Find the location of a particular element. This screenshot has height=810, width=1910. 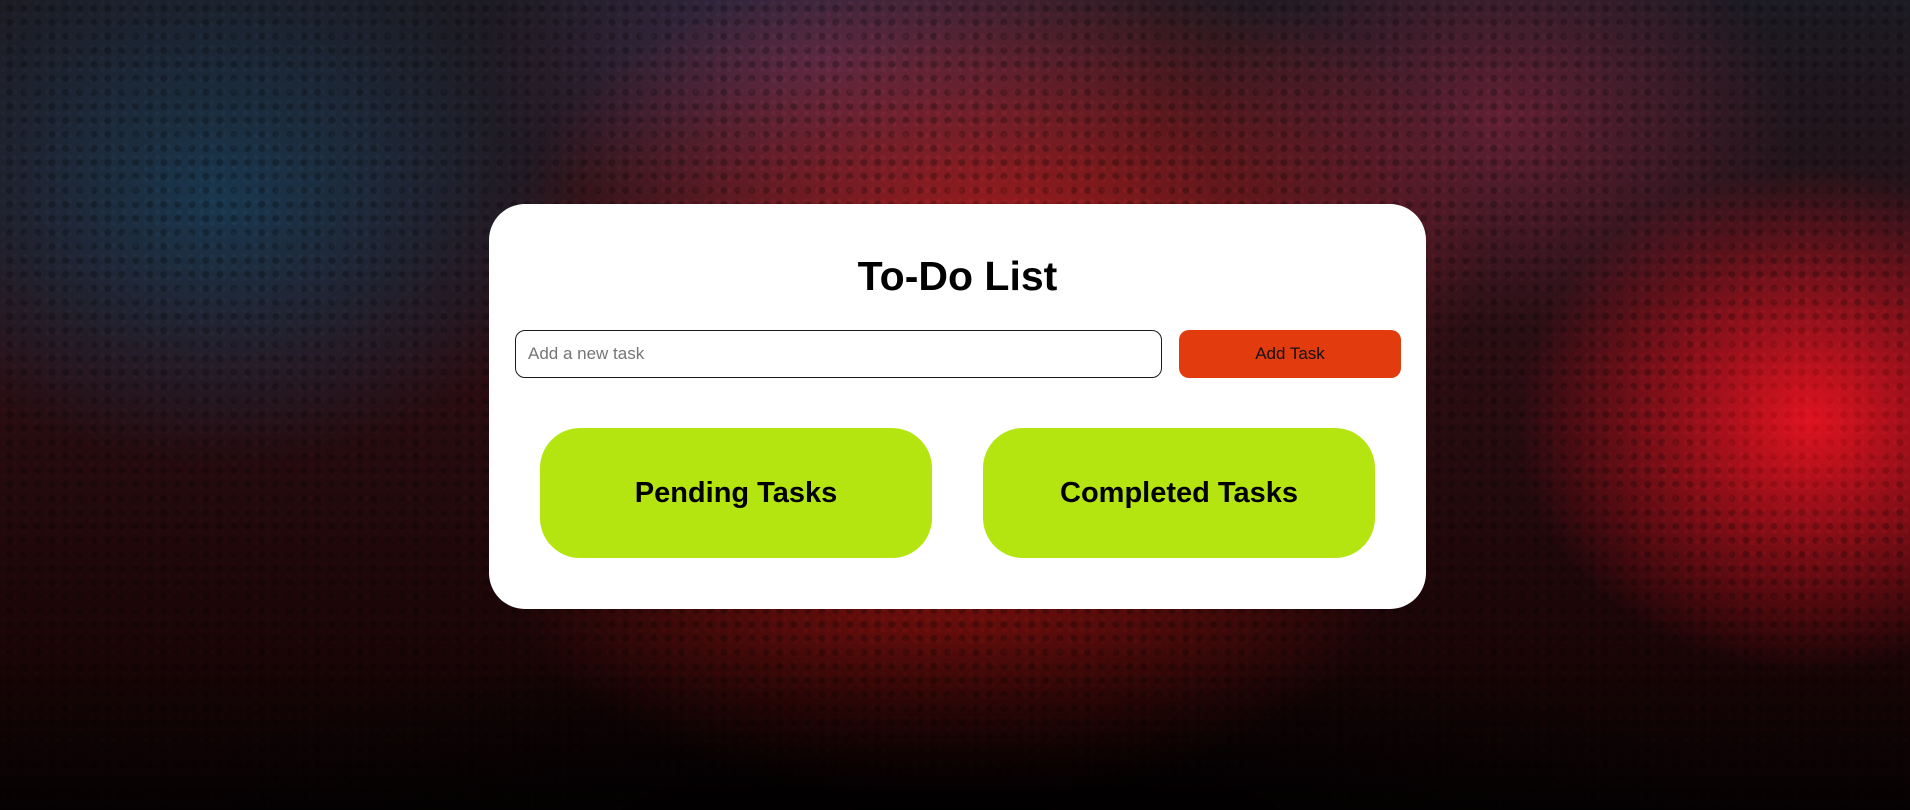

completed-tasks-heading: Completed Tasks is located at coordinates (1179, 492).